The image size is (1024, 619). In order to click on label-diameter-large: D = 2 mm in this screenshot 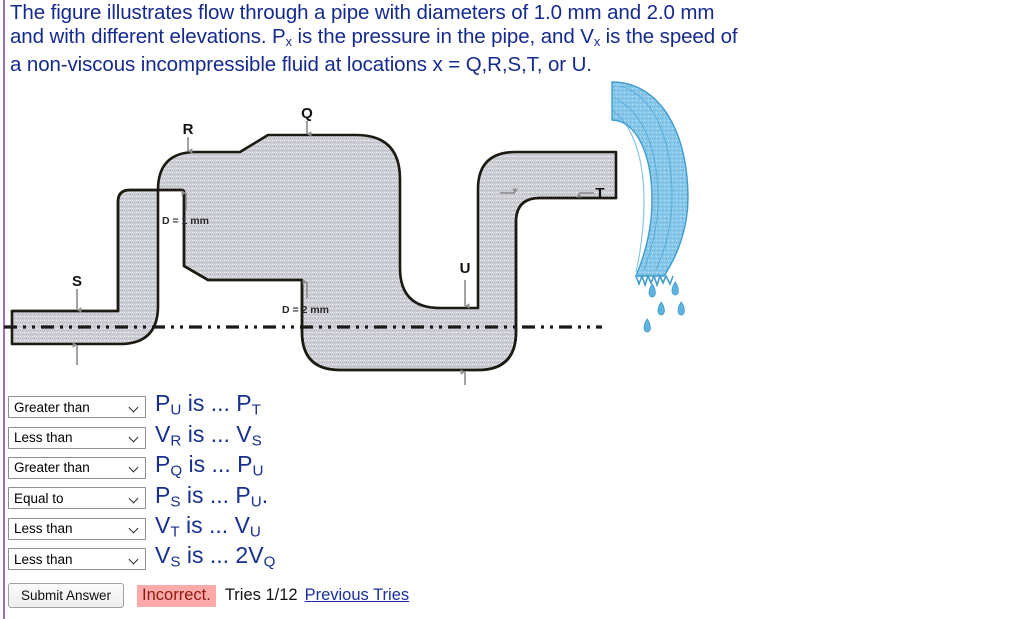, I will do `click(305, 310)`.